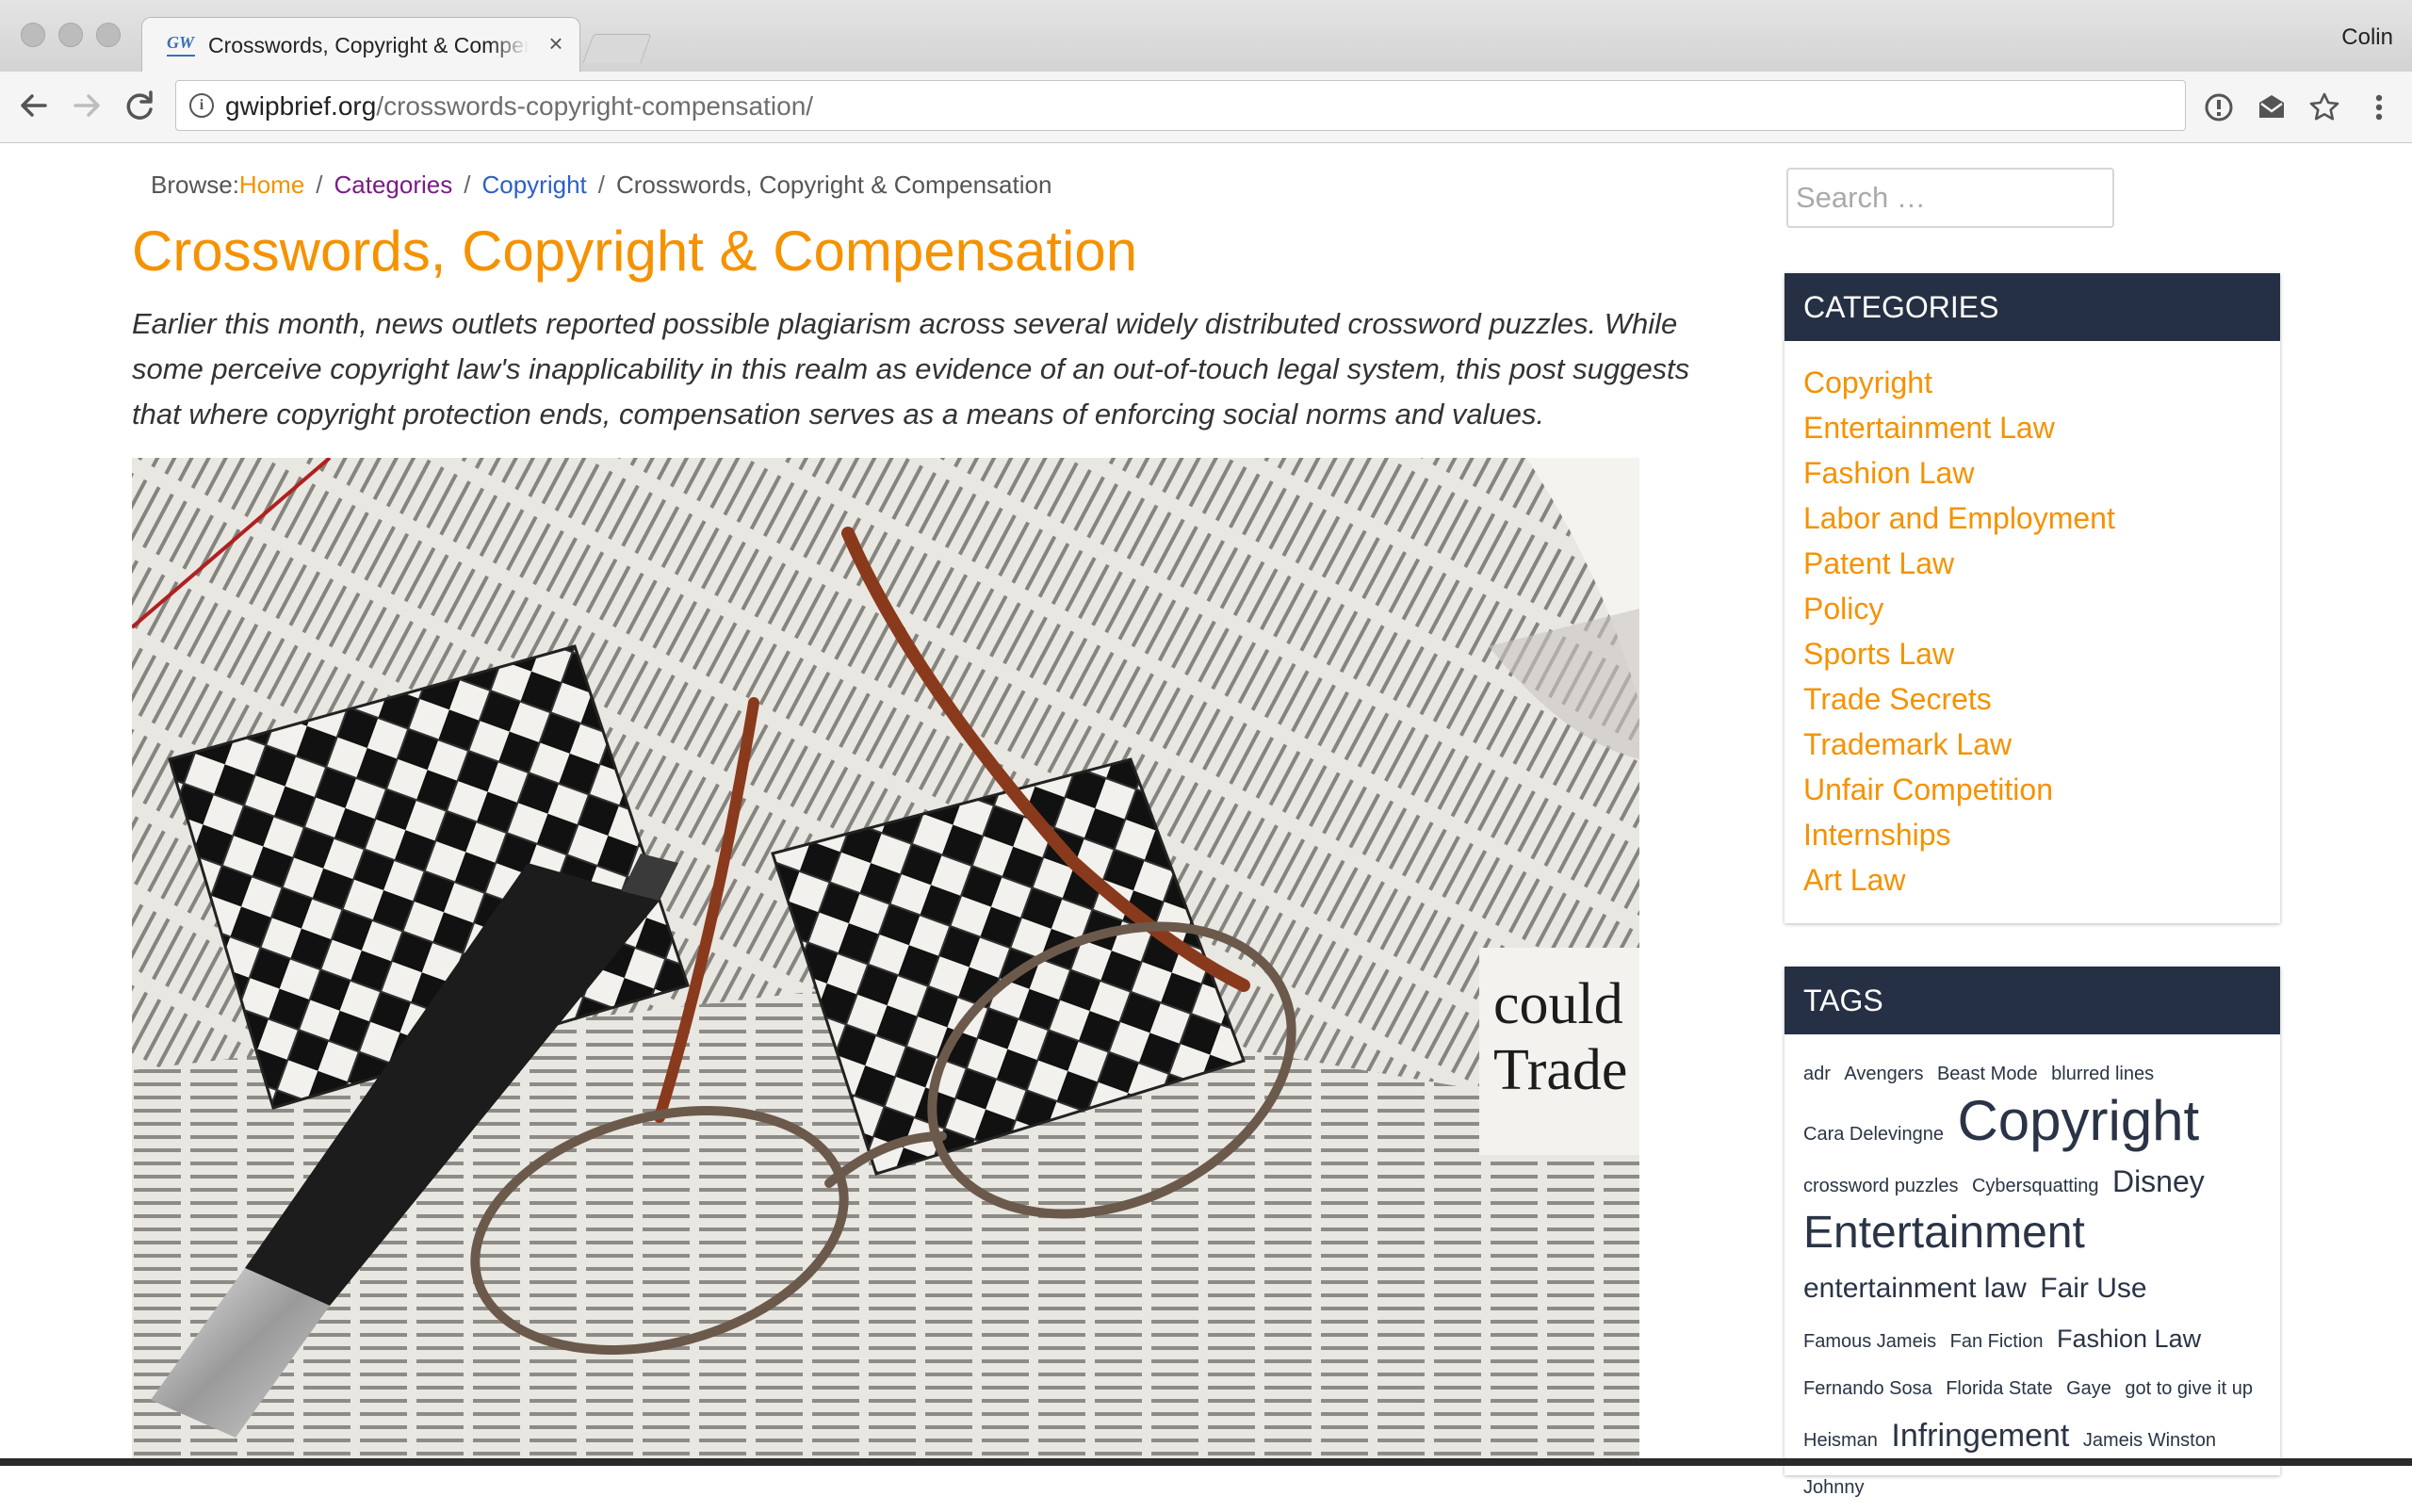  I want to click on url-path: /crosswords-copyright-compensation/, so click(595, 106).